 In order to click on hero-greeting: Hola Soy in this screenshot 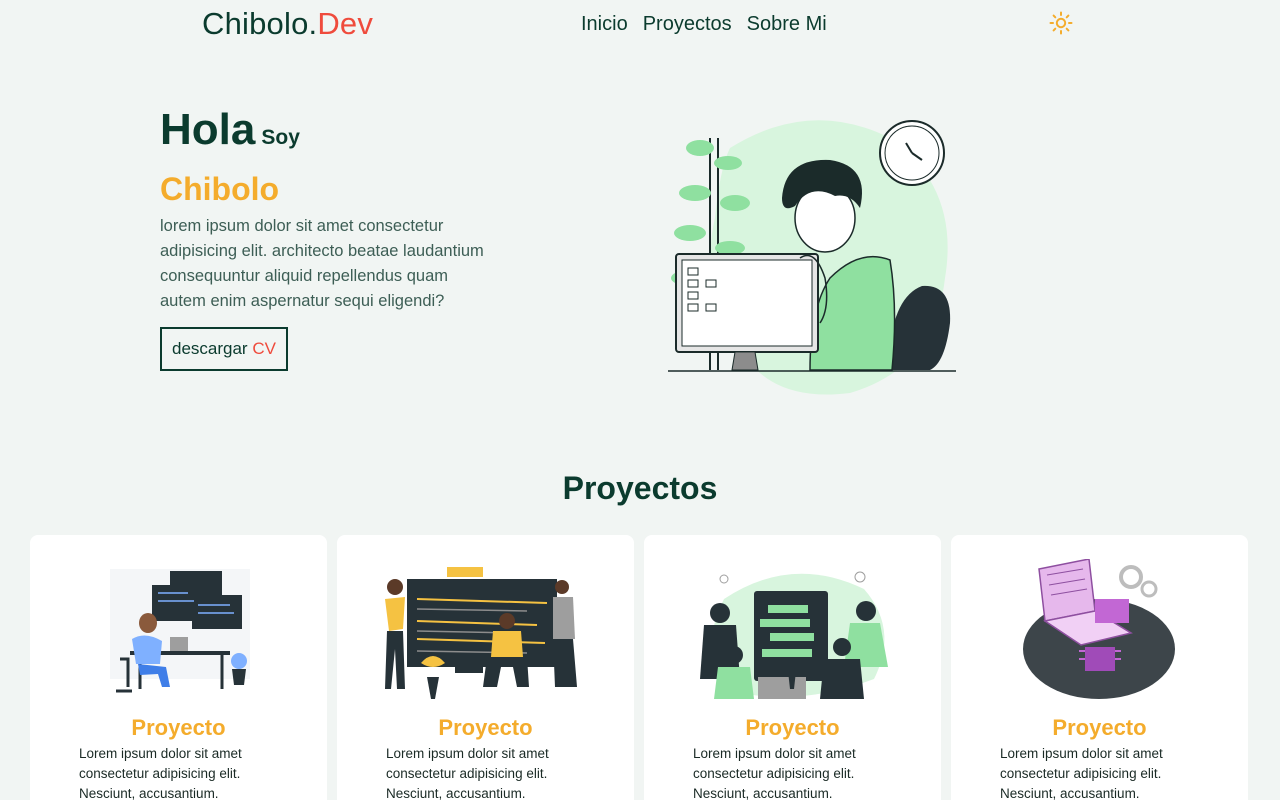, I will do `click(325, 134)`.